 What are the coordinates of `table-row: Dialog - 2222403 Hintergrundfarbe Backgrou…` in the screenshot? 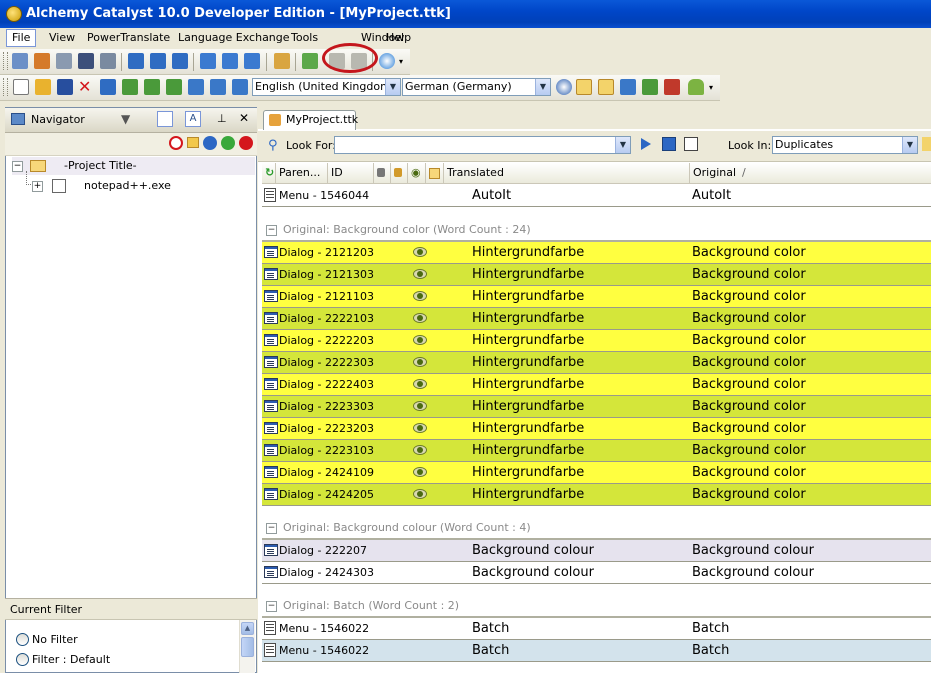 It's located at (596, 385).